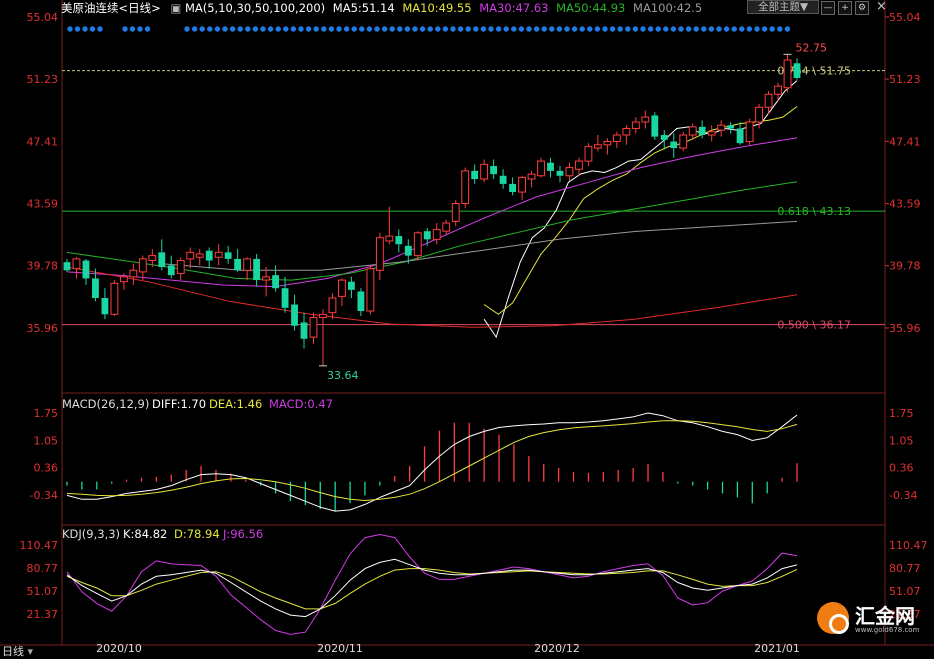  I want to click on ma30-value: MA30:47.63, so click(514, 8).